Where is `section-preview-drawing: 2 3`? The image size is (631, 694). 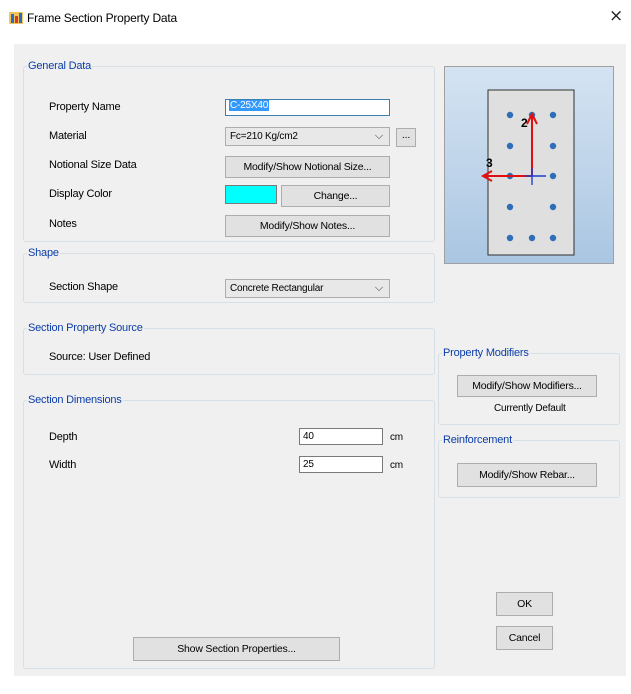 section-preview-drawing: 2 3 is located at coordinates (527, 172).